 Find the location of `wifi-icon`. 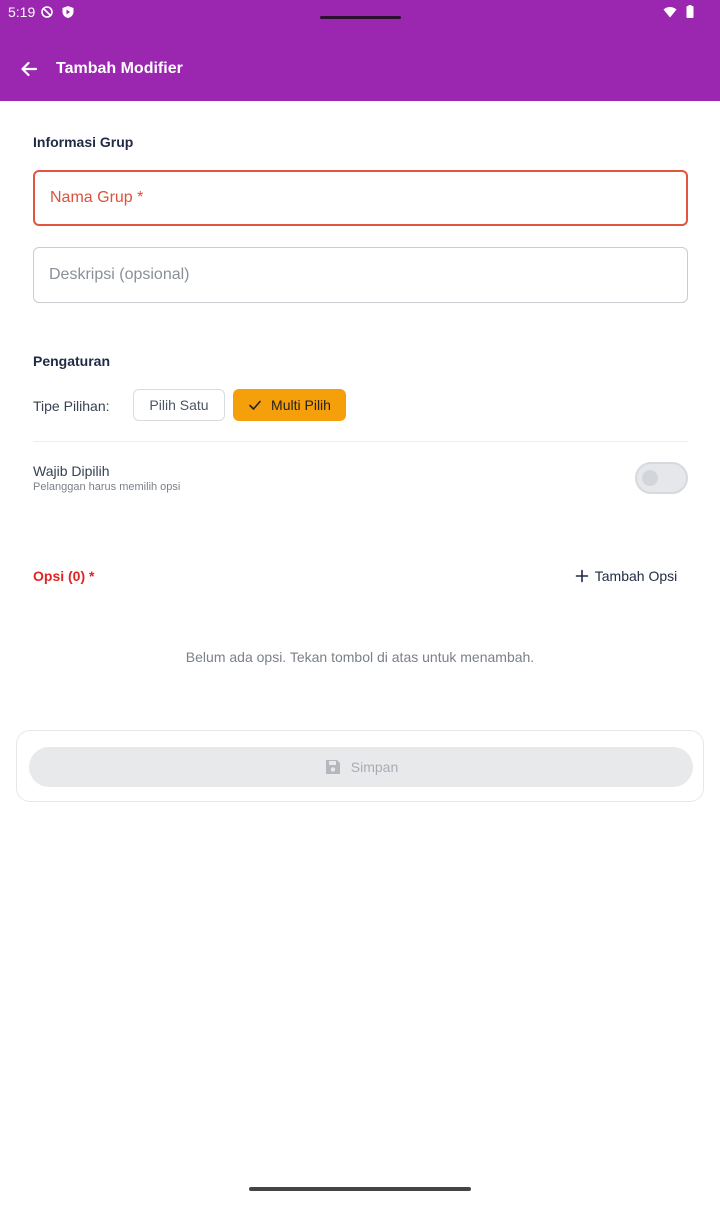

wifi-icon is located at coordinates (670, 12).